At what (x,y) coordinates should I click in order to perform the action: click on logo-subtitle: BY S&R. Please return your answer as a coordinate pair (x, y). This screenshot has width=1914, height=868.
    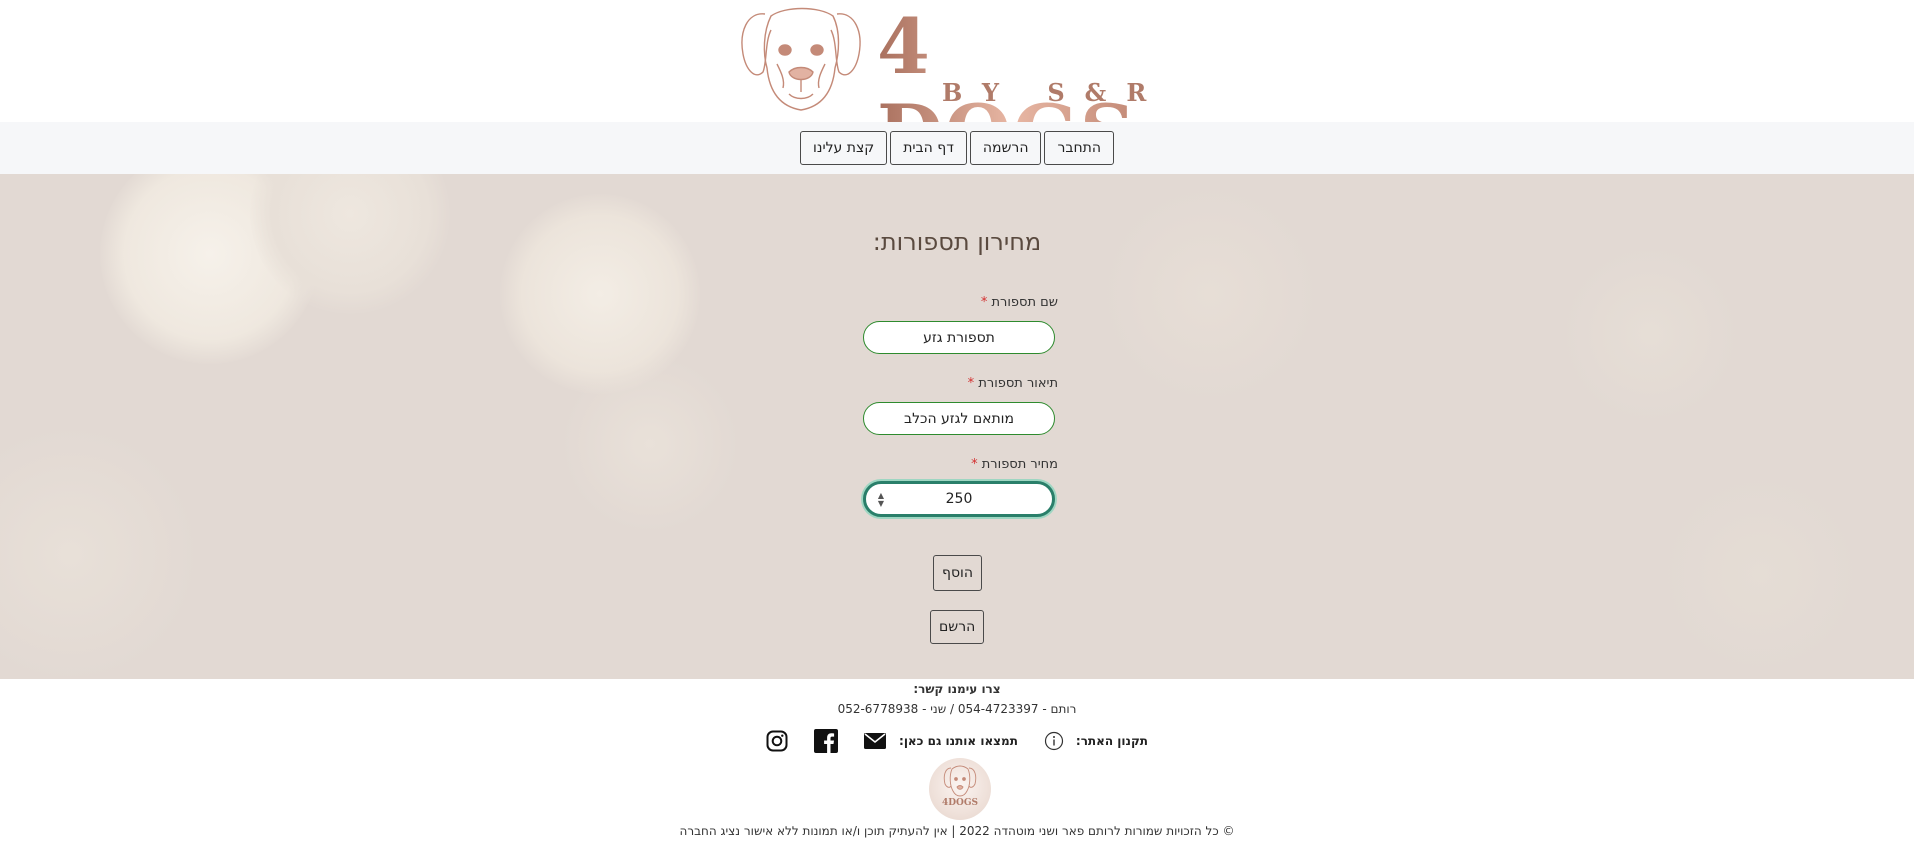
    Looking at the image, I should click on (1054, 92).